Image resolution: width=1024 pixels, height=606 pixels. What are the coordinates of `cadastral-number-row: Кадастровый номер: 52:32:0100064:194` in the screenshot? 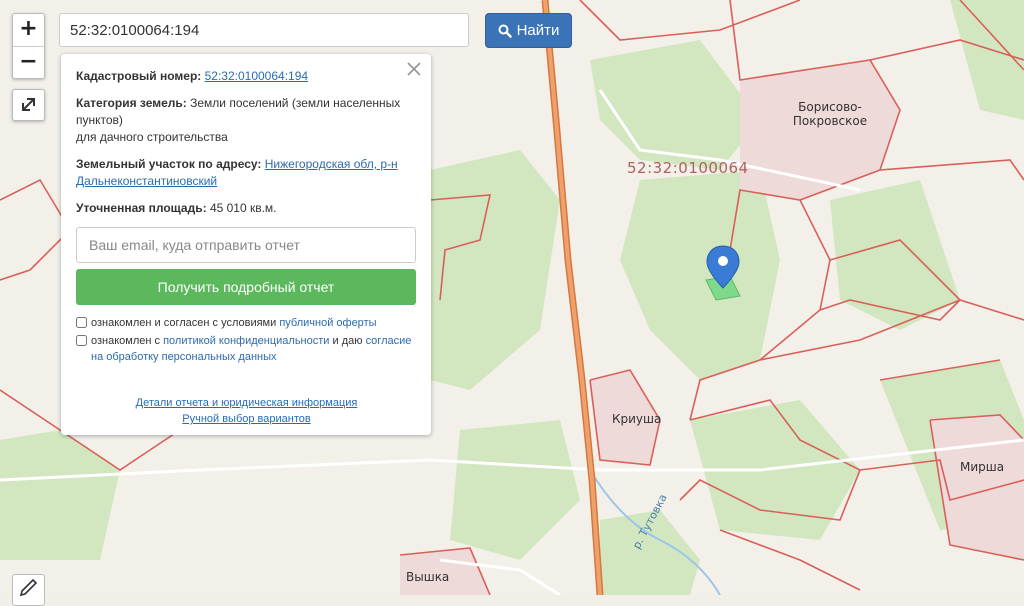 It's located at (246, 76).